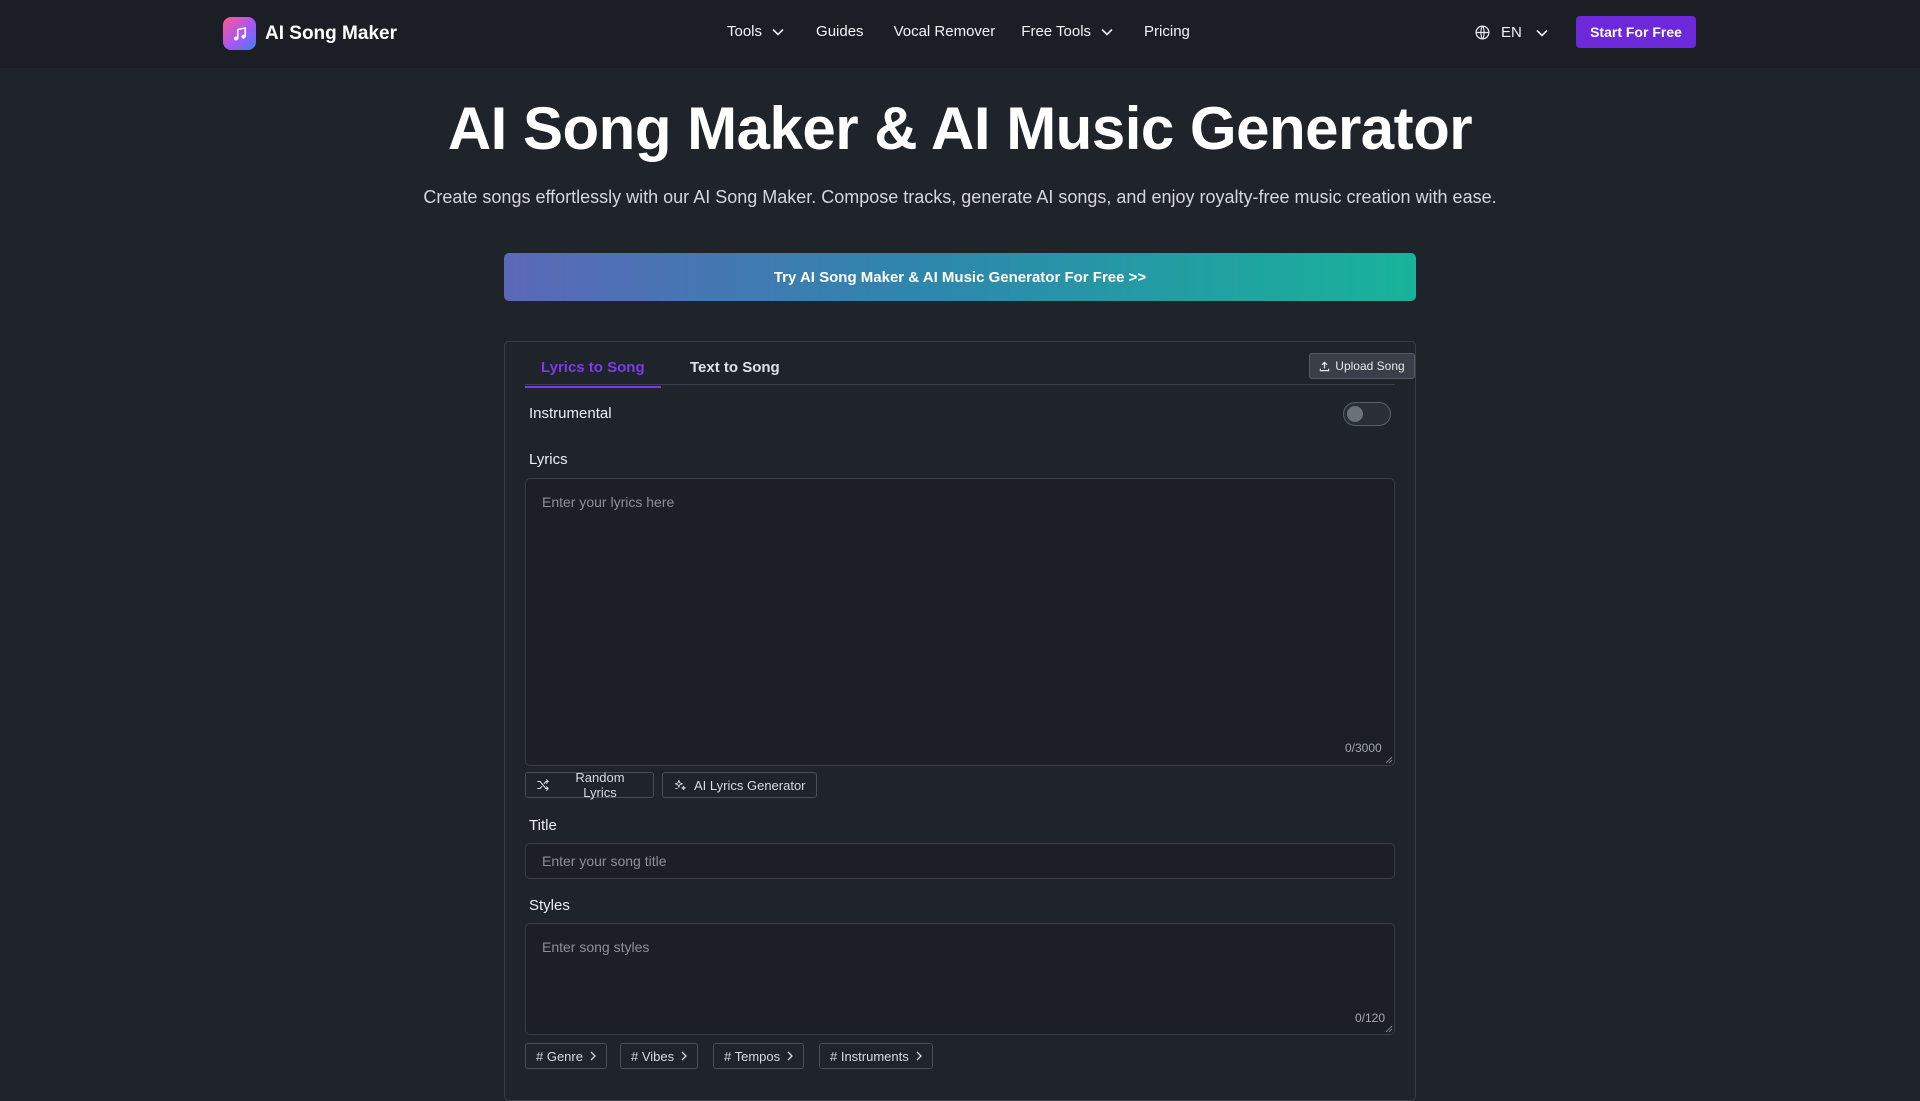 The width and height of the screenshot is (1920, 1101). What do you see at coordinates (745, 31) in the screenshot?
I see `nav-item-label: Tools` at bounding box center [745, 31].